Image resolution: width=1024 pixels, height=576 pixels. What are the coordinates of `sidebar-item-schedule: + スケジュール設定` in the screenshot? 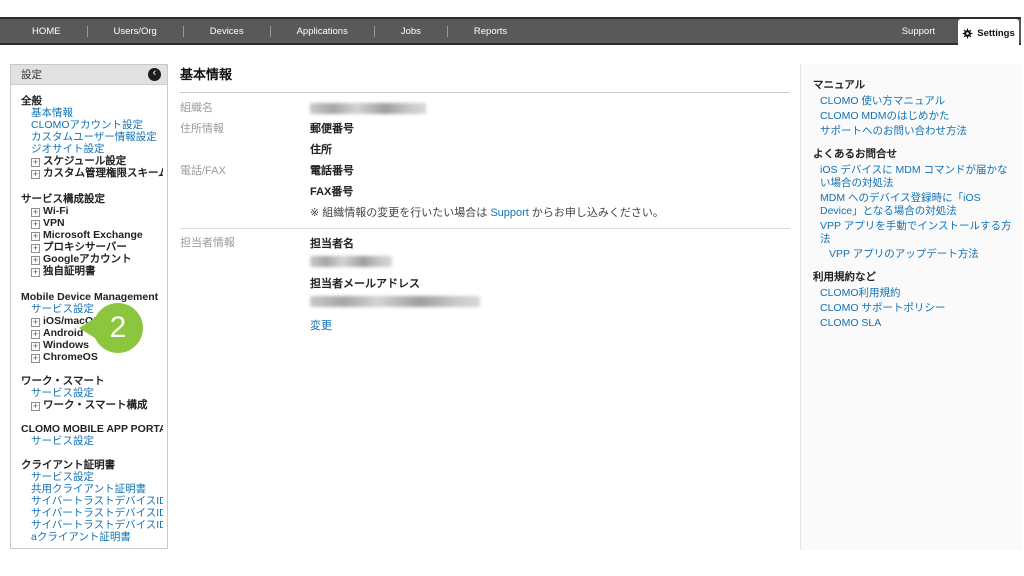 It's located at (92, 161).